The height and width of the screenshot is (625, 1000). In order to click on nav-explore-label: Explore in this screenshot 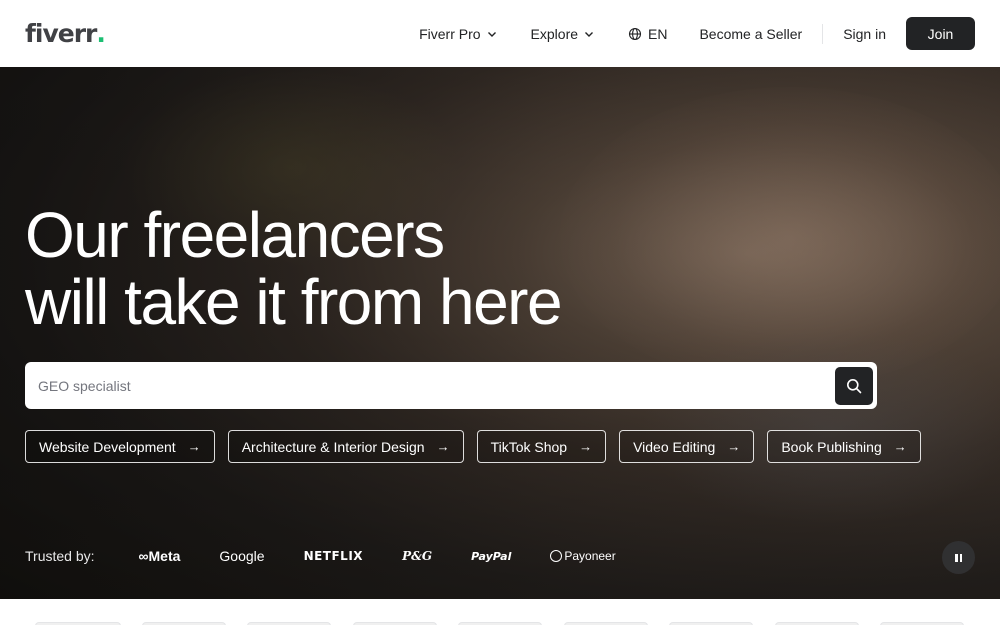, I will do `click(554, 33)`.